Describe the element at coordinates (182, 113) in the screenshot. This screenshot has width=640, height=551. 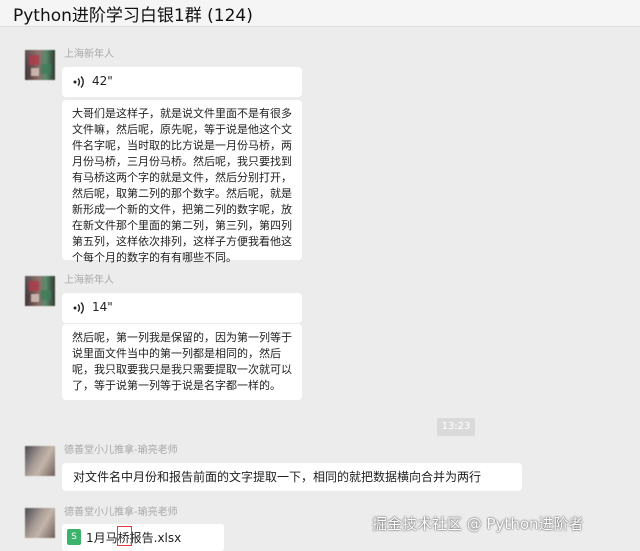
I see `transcript-line: 大哥们是这样子，就是说文件里面不是有很多` at that location.